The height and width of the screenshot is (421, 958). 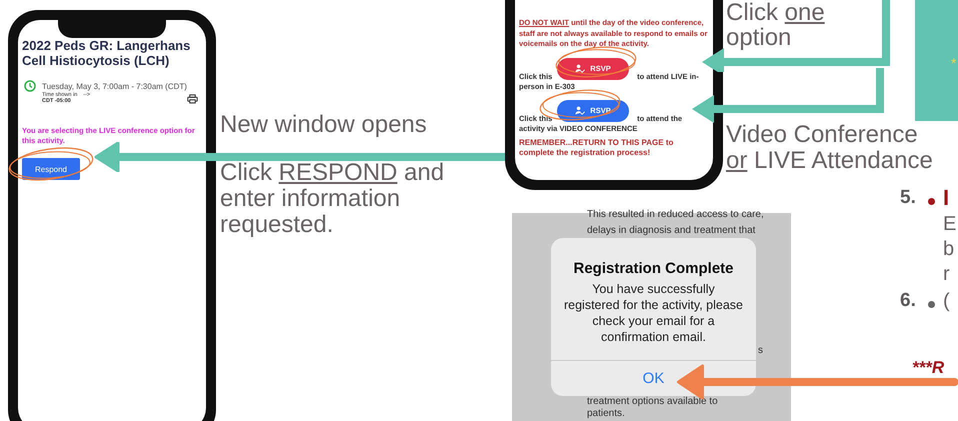 What do you see at coordinates (949, 249) in the screenshot?
I see `step-text: b` at bounding box center [949, 249].